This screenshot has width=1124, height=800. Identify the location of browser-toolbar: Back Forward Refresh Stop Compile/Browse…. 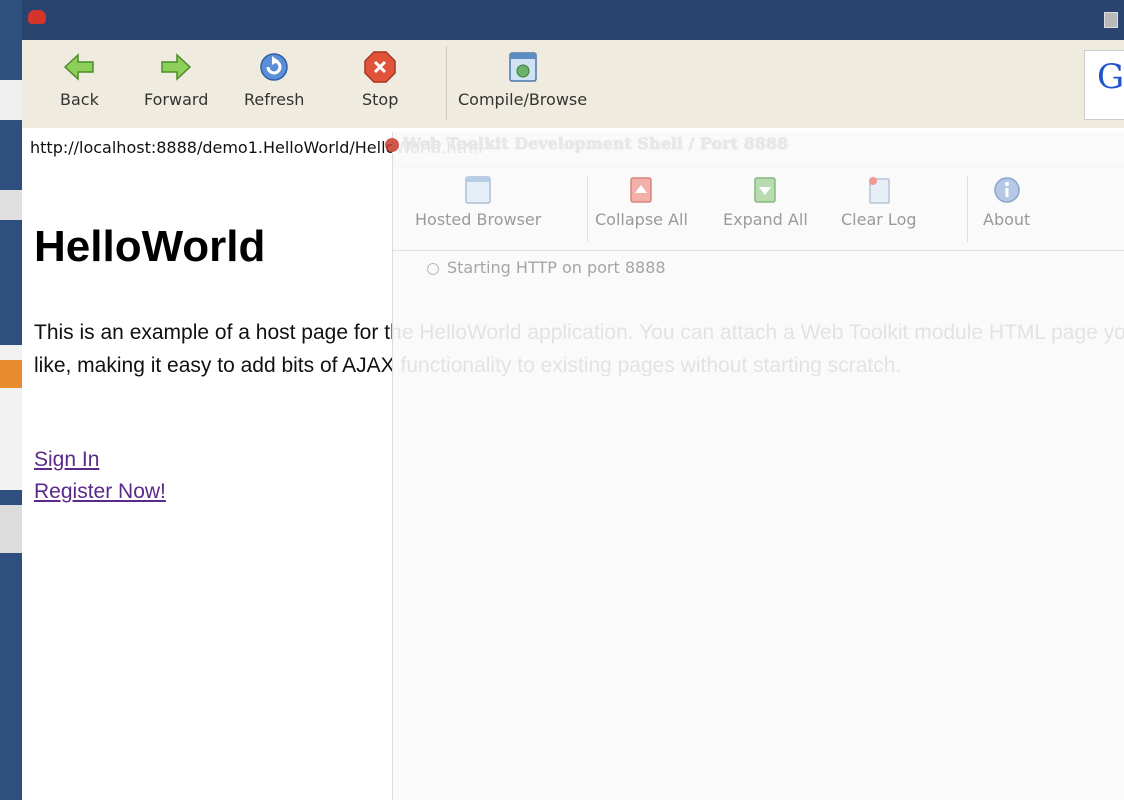
(573, 84).